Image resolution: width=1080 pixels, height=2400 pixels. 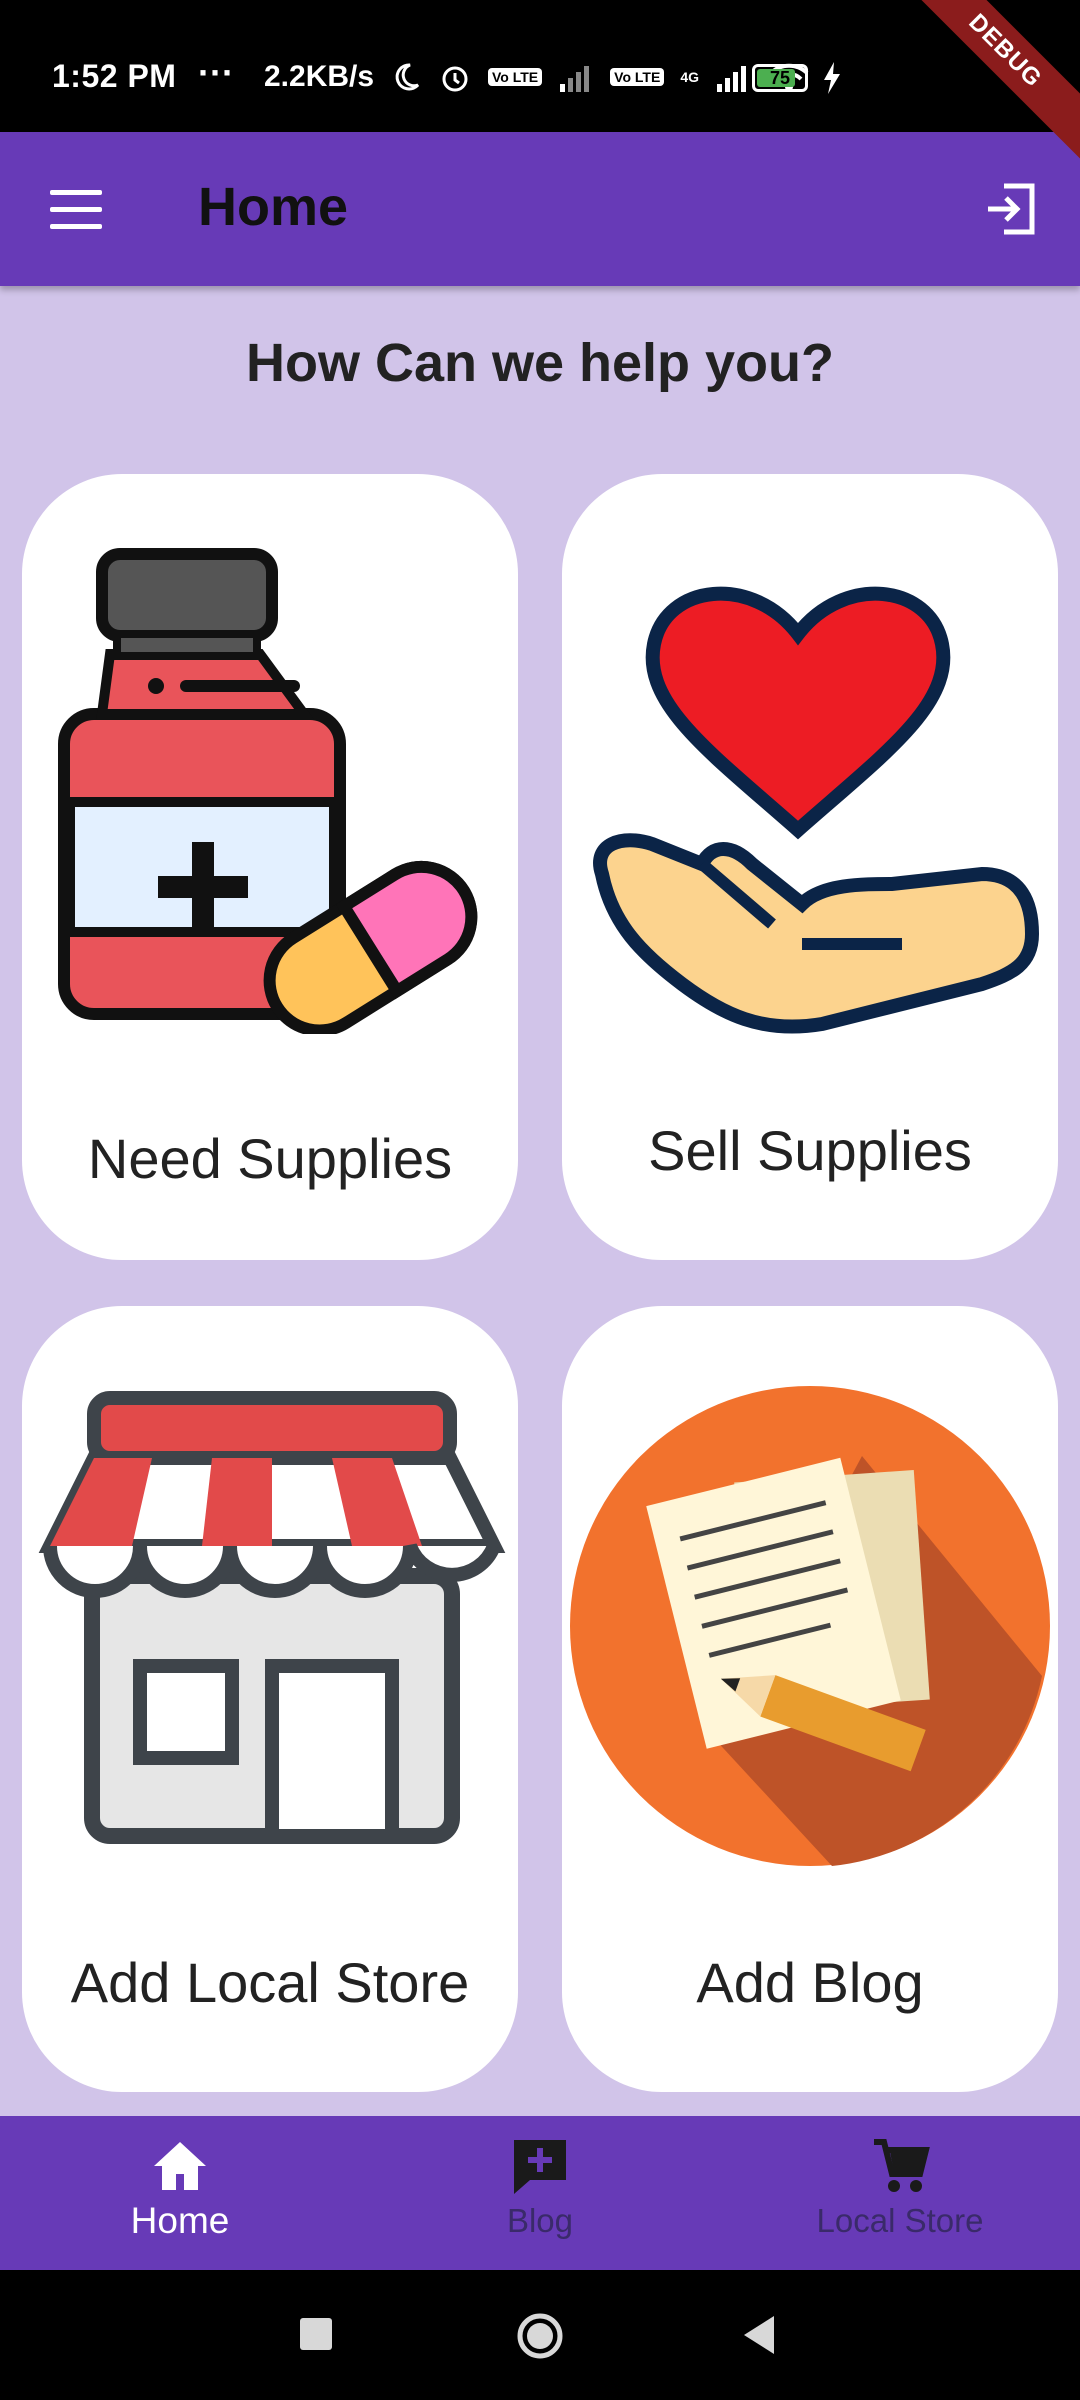 I want to click on alarm-icon, so click(x=455, y=79).